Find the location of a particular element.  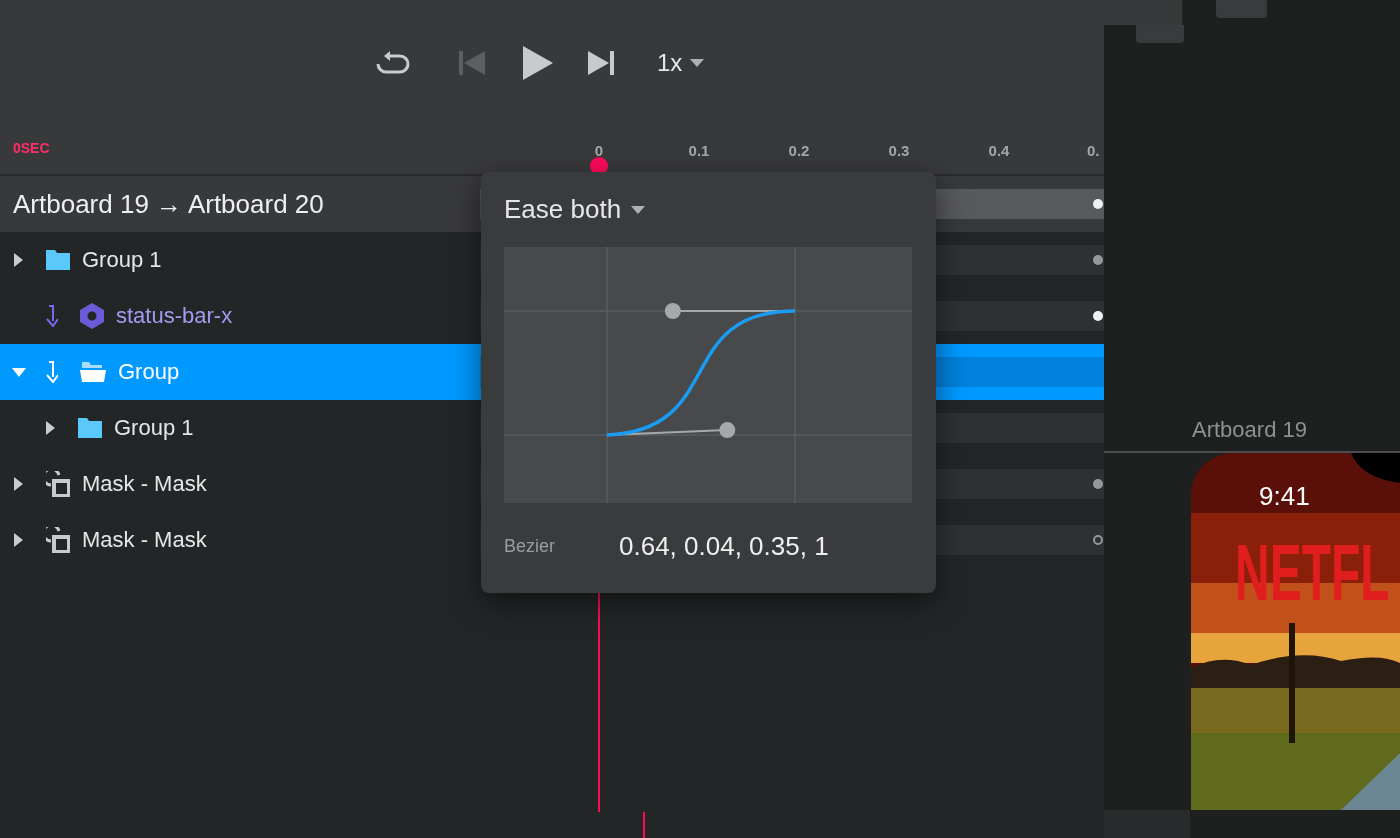

logo-text: NETFL is located at coordinates (1312, 573).